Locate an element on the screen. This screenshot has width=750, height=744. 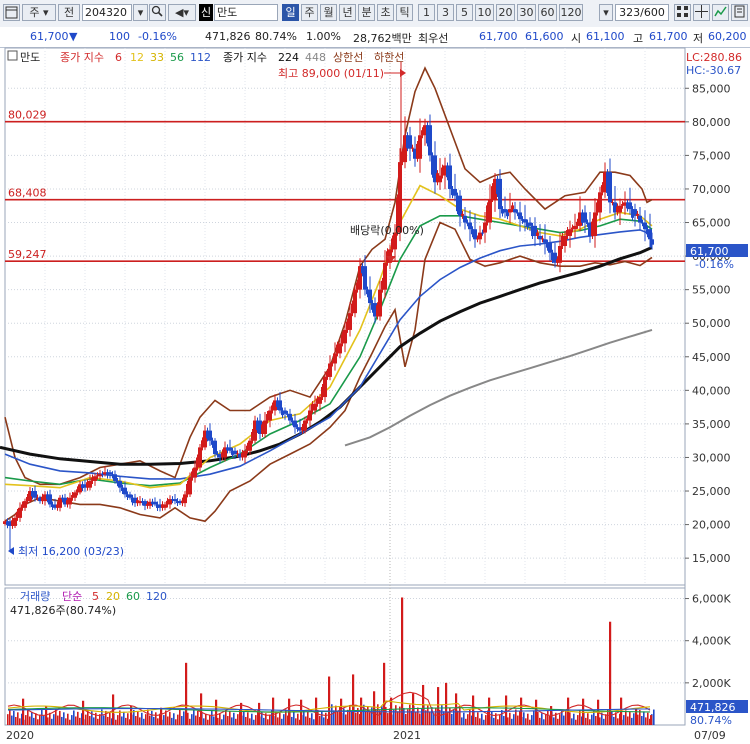
tab-tick: 틱 is located at coordinates (404, 12).